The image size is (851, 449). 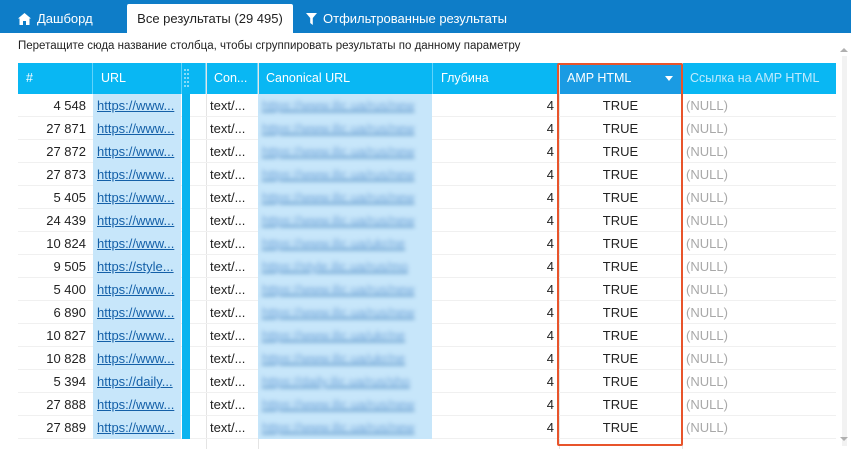 What do you see at coordinates (210, 18) in the screenshot?
I see `tab-all-results: Все результаты (29 495)` at bounding box center [210, 18].